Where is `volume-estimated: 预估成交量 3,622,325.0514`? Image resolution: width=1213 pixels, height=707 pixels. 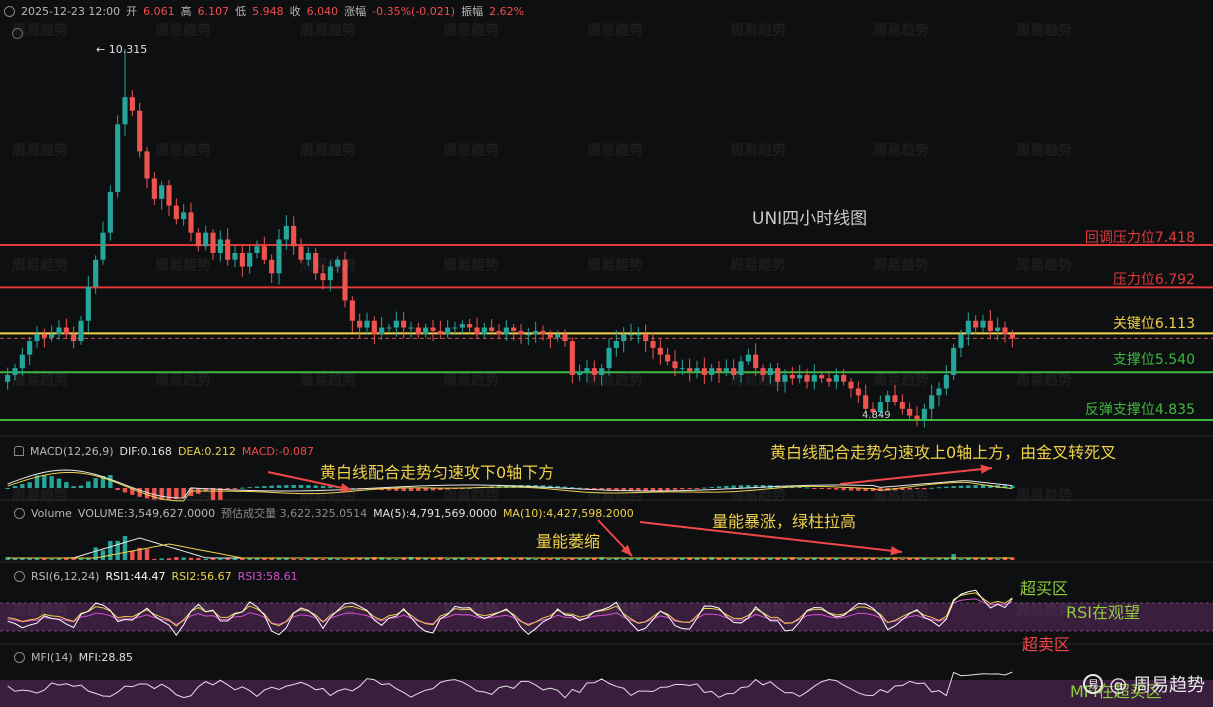 volume-estimated: 预估成交量 3,622,325.0514 is located at coordinates (294, 513).